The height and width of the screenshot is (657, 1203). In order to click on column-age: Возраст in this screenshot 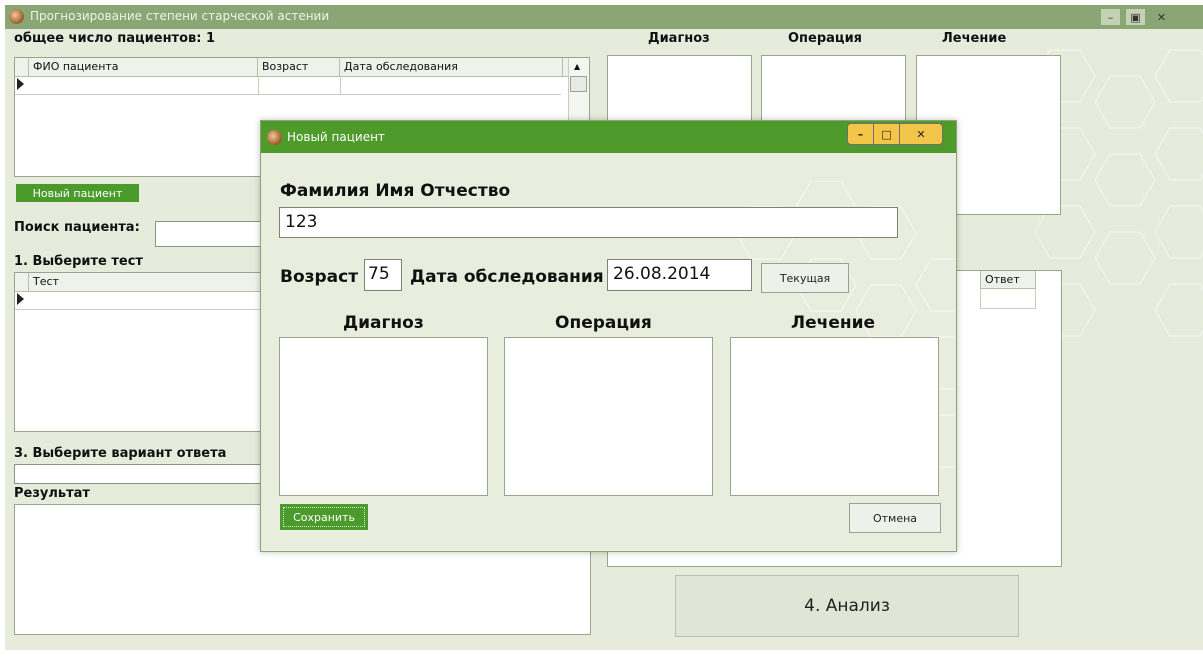, I will do `click(299, 67)`.